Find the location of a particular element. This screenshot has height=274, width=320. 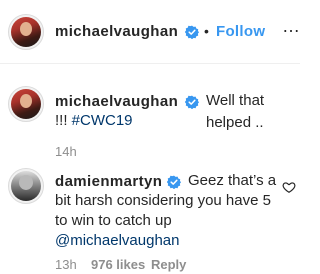

caption-text-line2: !!! #CWC19 is located at coordinates (94, 121).